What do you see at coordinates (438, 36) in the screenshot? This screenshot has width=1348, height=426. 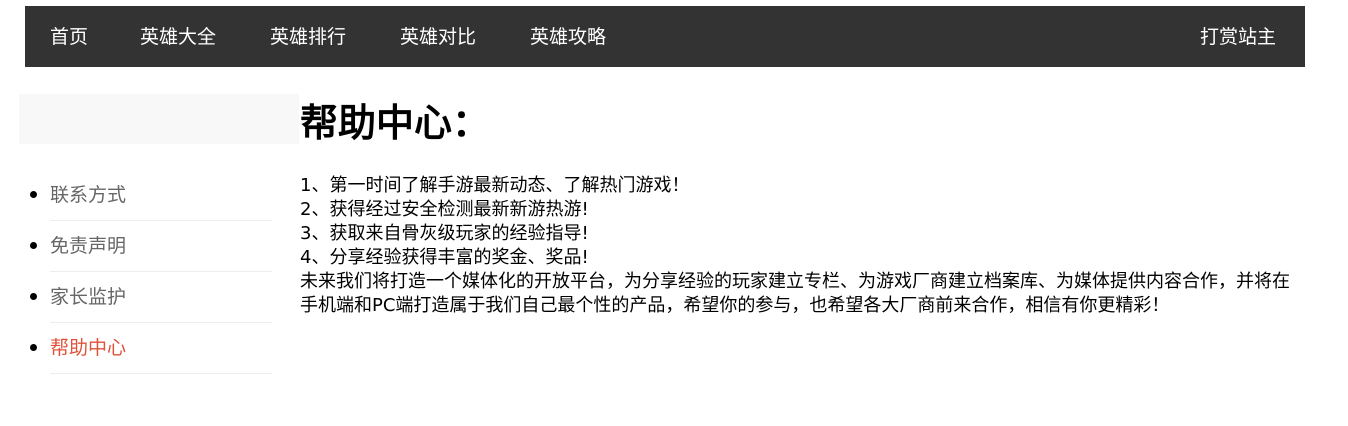 I see `nav-item-hero-compare: 英雄对比` at bounding box center [438, 36].